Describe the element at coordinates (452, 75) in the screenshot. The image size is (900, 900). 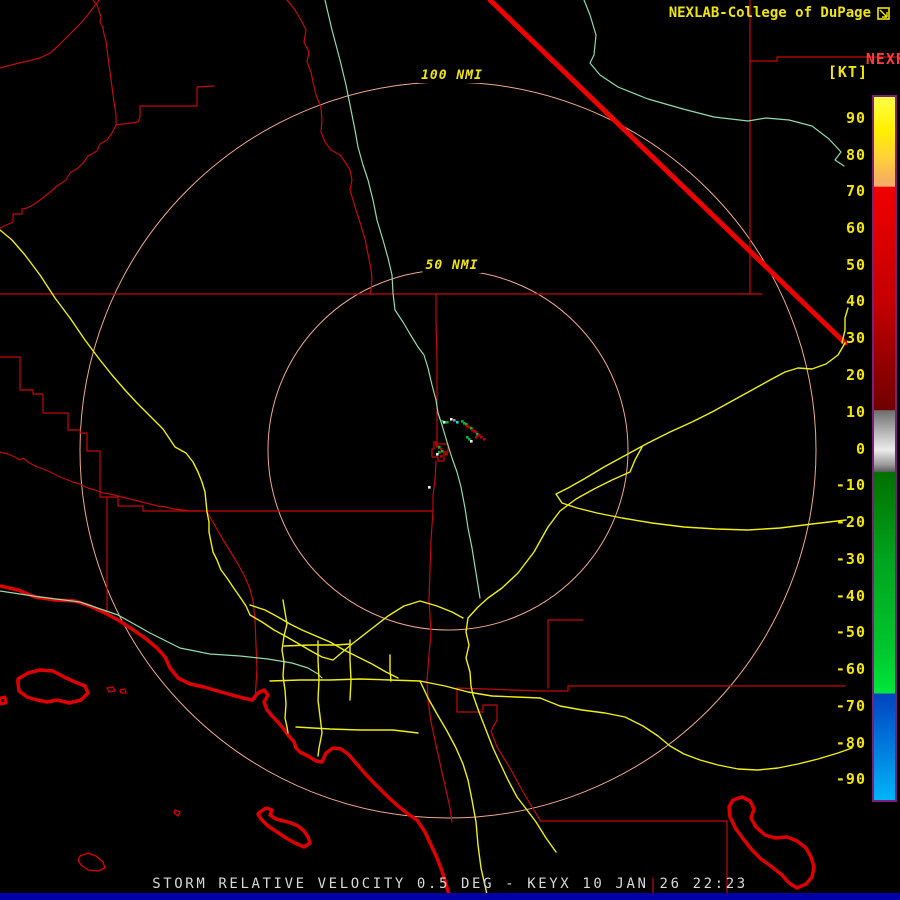
I see `range-ring-label: 100 NMI` at that location.